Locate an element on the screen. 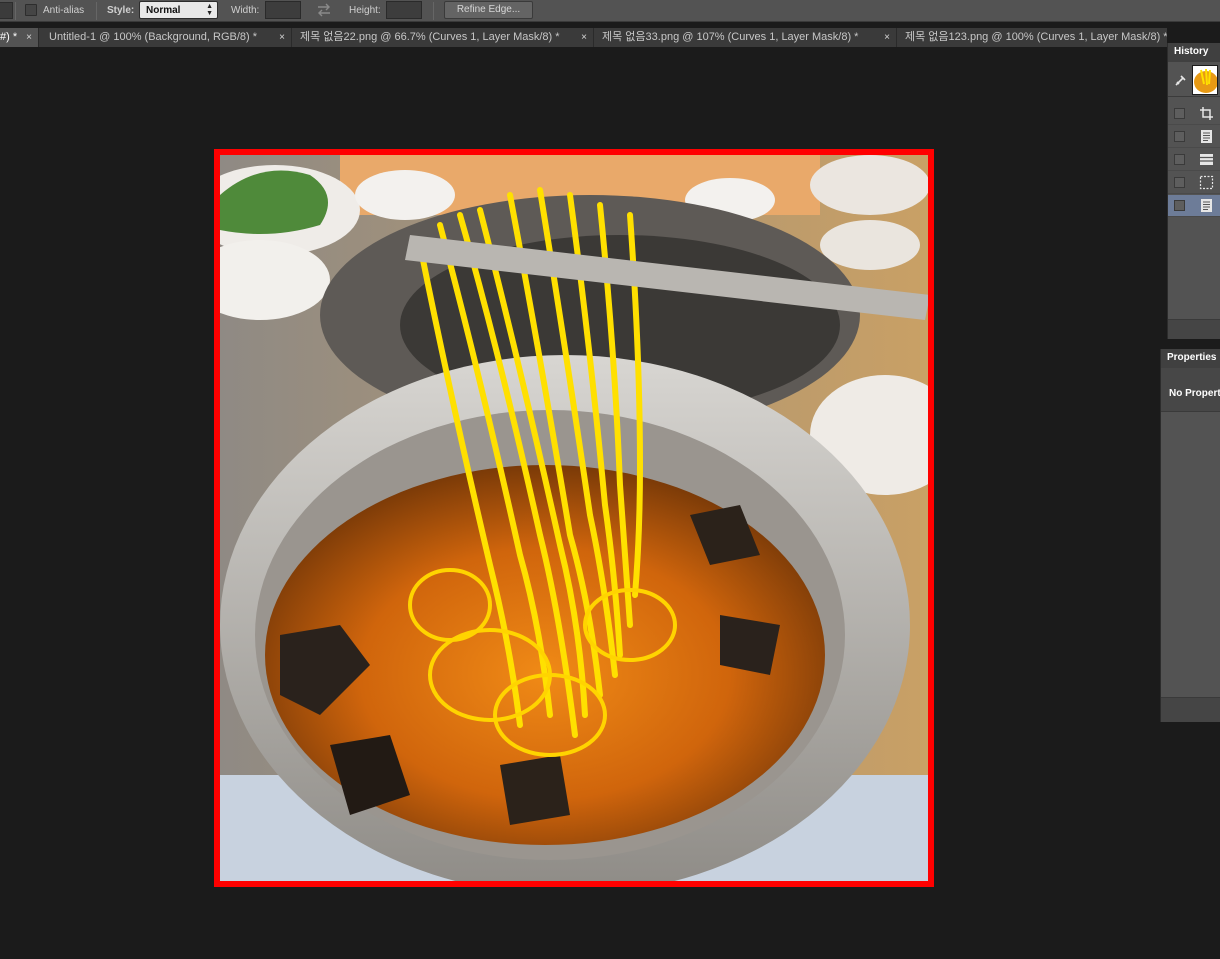 This screenshot has height=959, width=1220. snapshot-thumbnail is located at coordinates (1205, 80).